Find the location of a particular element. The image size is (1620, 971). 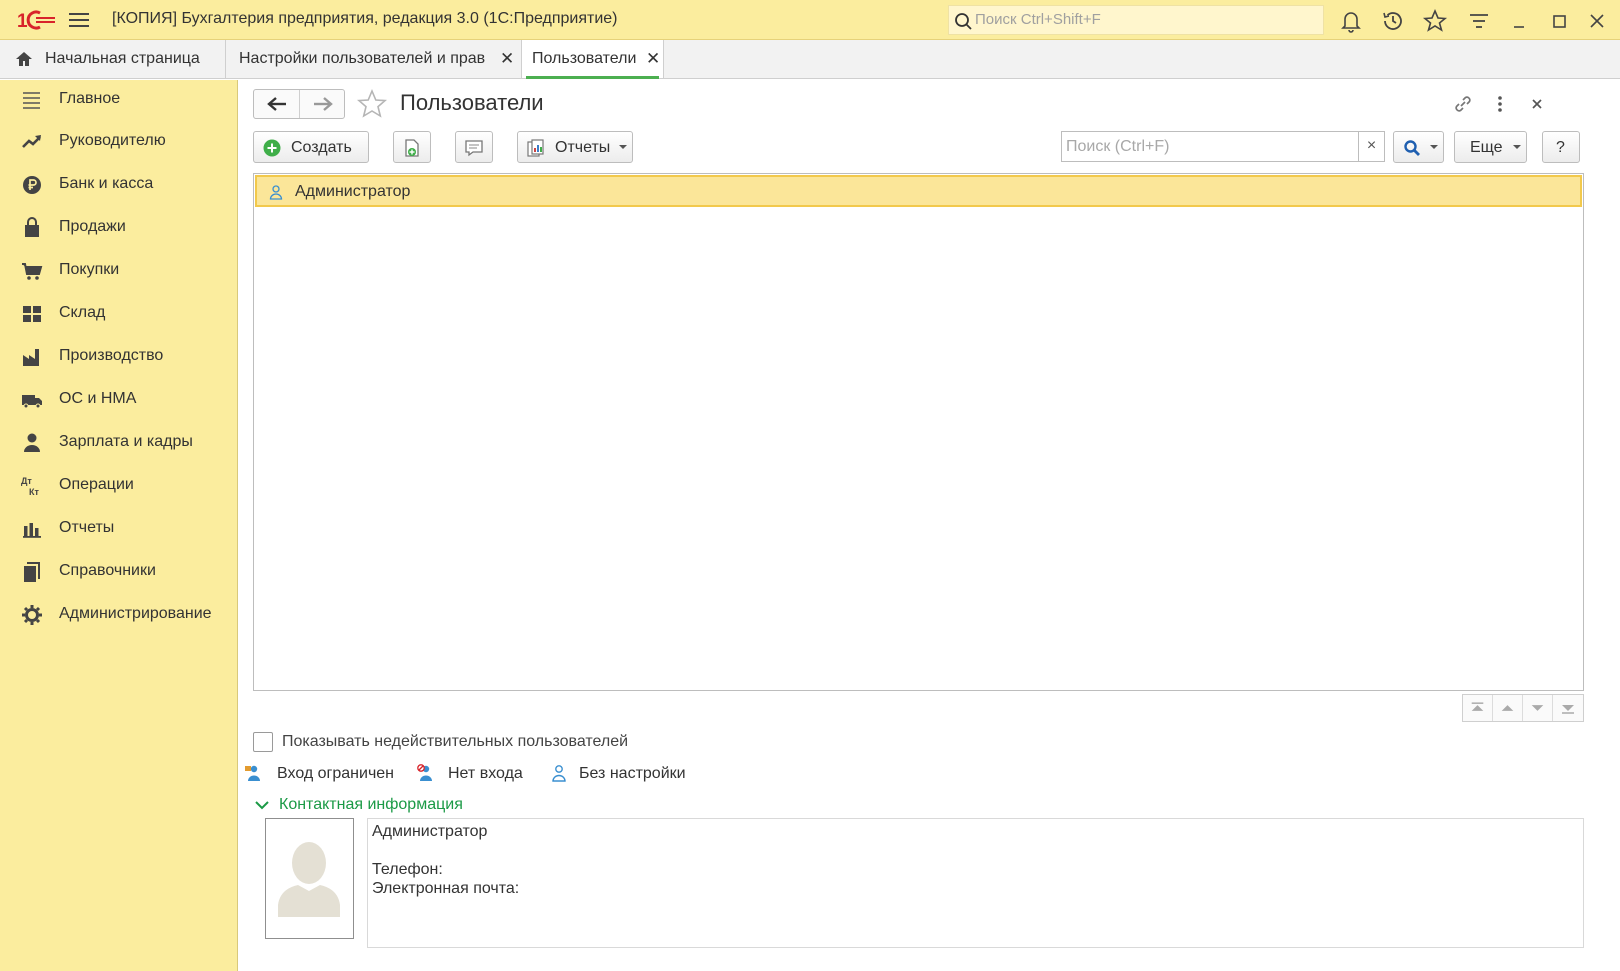

user-no-login-icon is located at coordinates (424, 772).